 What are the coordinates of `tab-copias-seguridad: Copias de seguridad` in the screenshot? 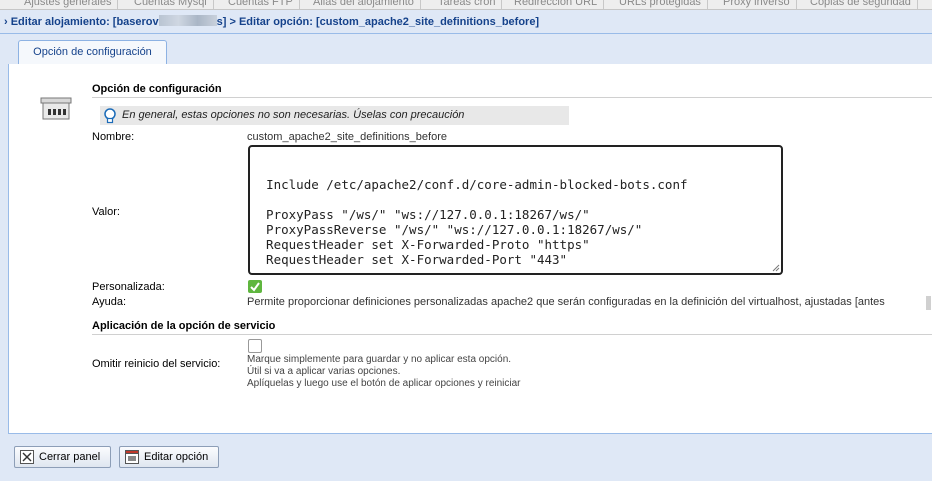 It's located at (861, 4).